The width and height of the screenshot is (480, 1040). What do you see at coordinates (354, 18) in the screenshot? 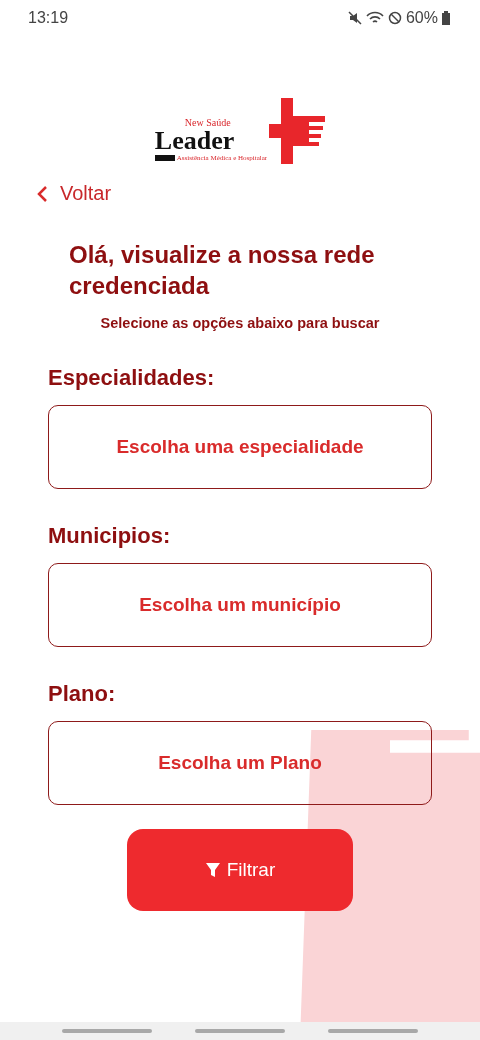
I see `mute-icon` at bounding box center [354, 18].